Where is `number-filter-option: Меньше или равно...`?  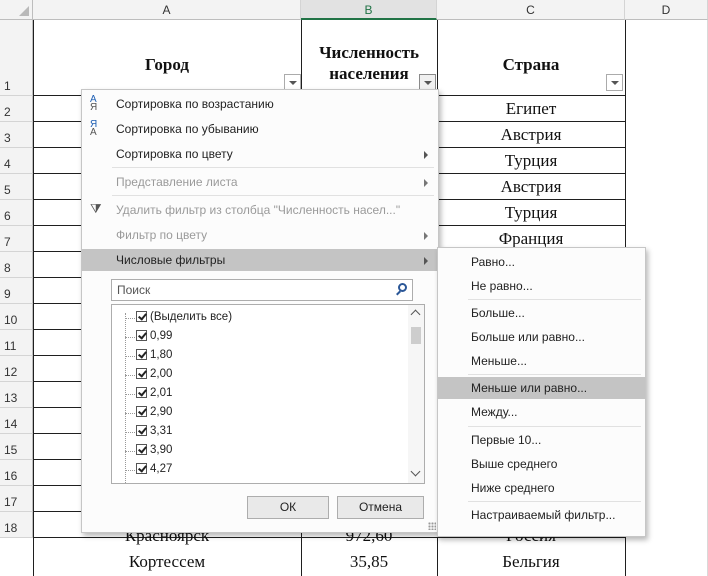 number-filter-option: Меньше или равно... is located at coordinates (541, 388).